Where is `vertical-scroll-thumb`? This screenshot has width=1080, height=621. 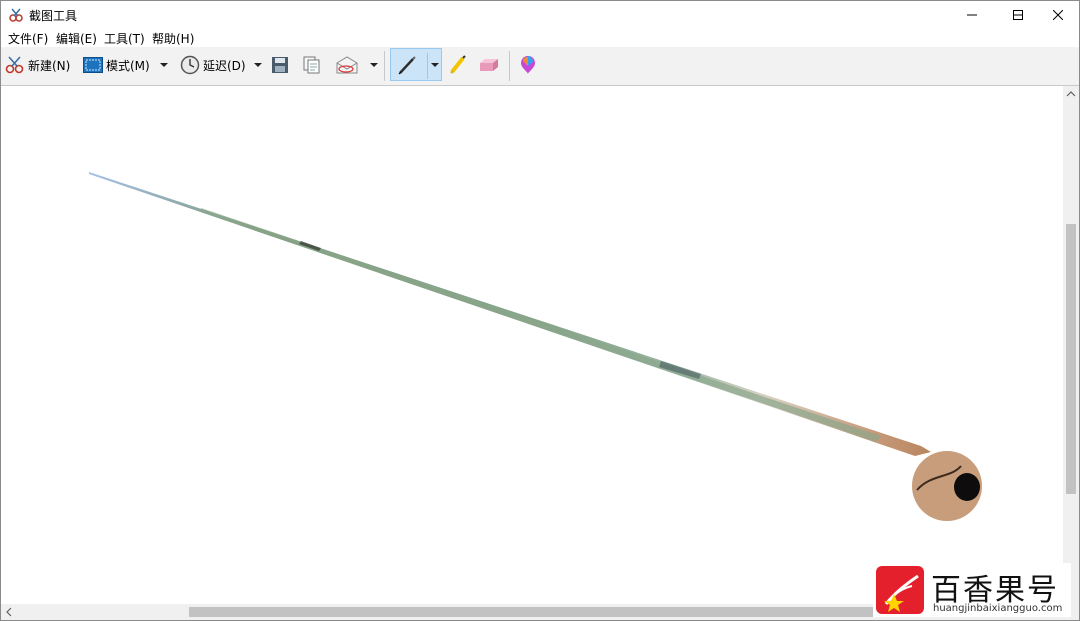 vertical-scroll-thumb is located at coordinates (1071, 359).